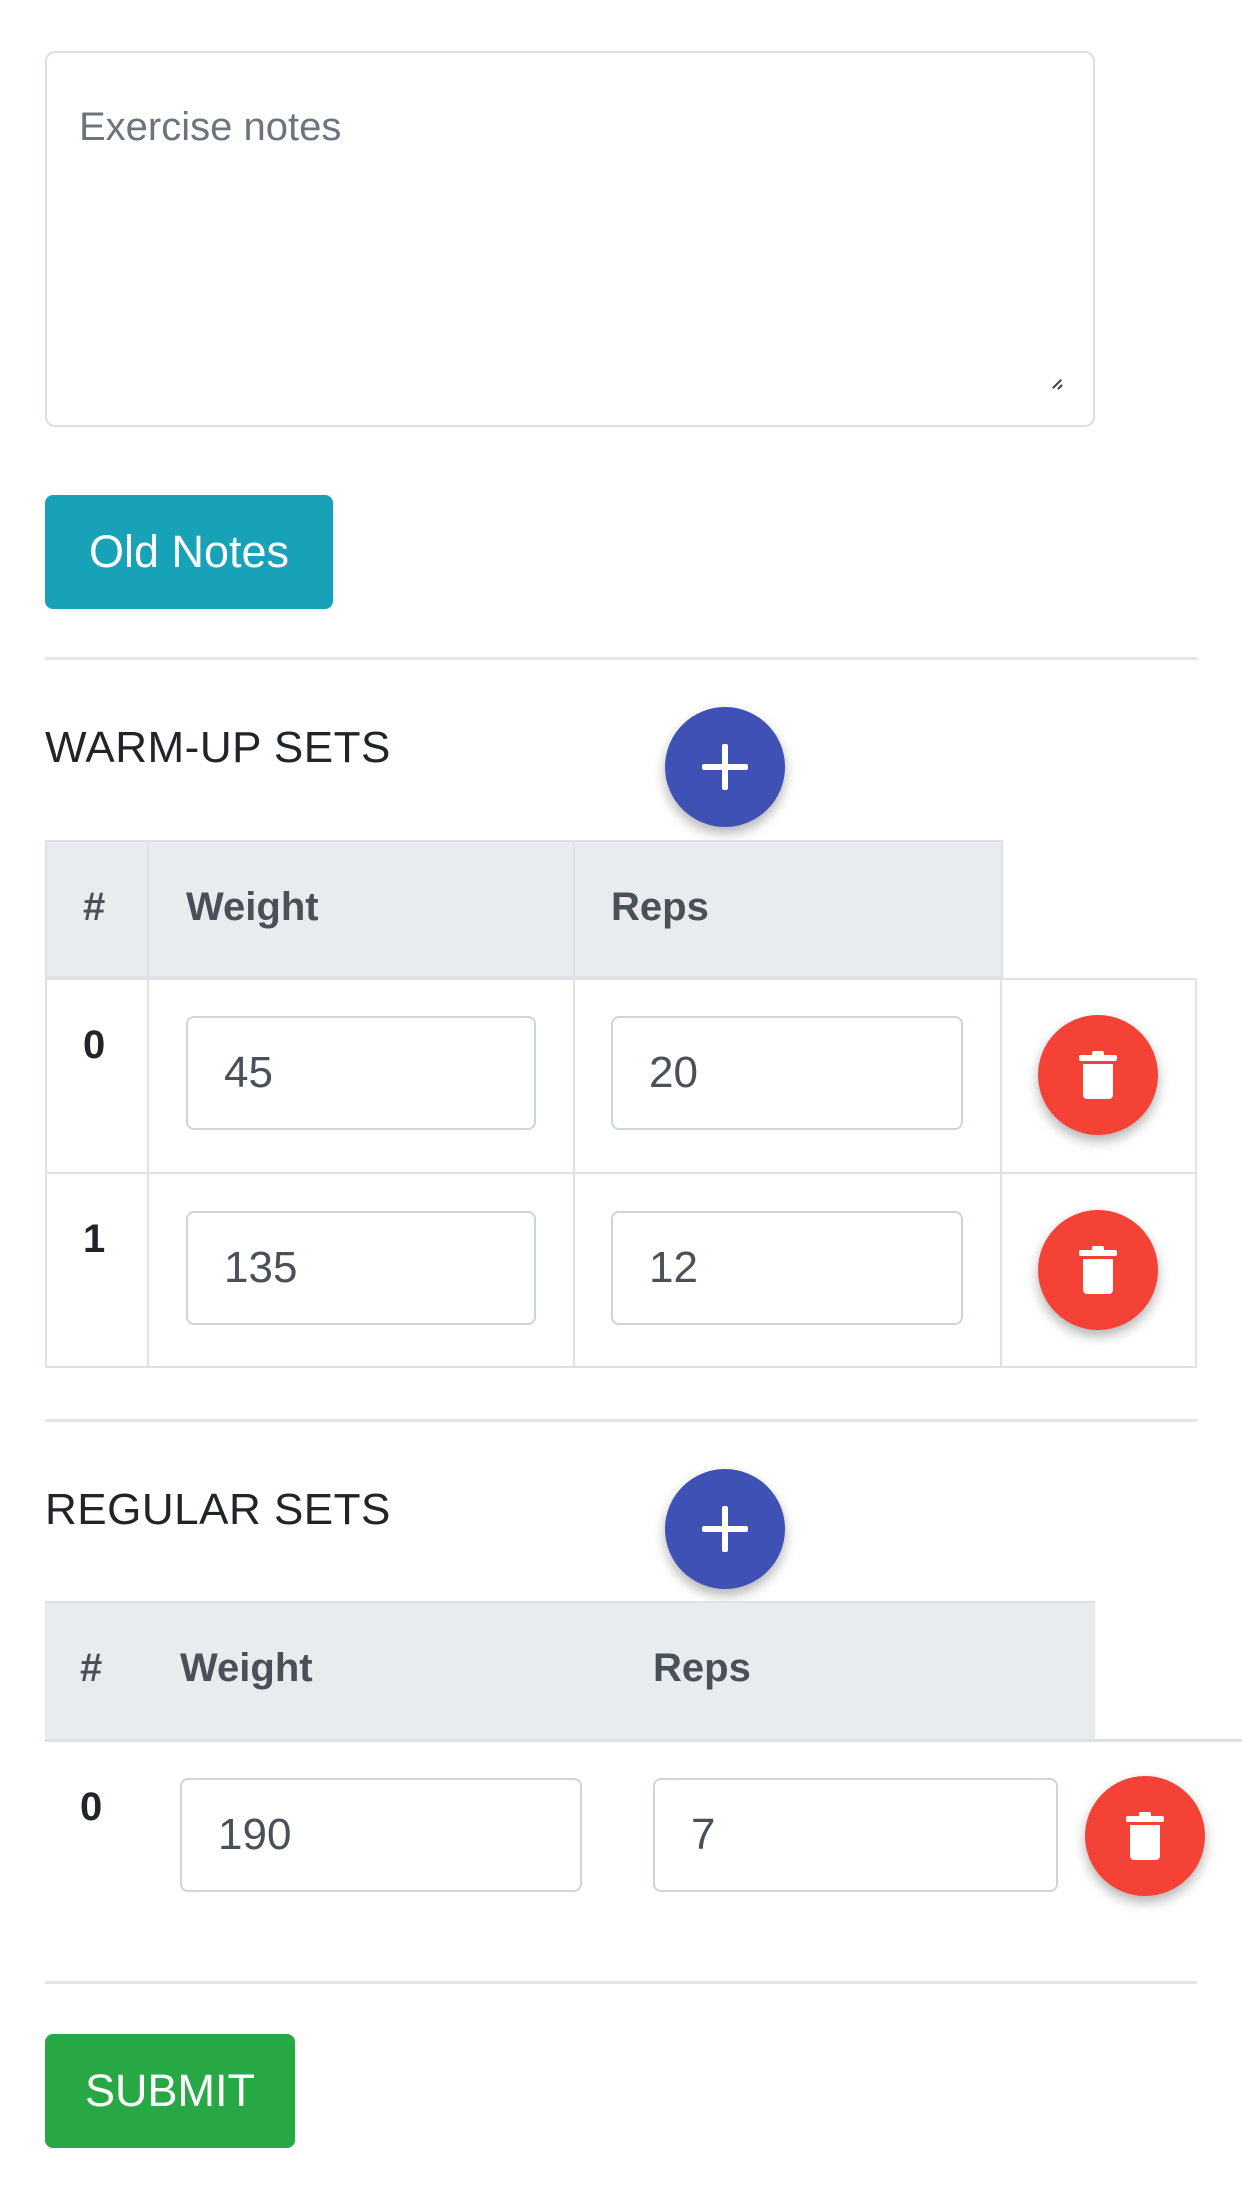 This screenshot has height=2208, width=1242. What do you see at coordinates (218, 747) in the screenshot?
I see `warmup-sets-title: WARM-UP SETS` at bounding box center [218, 747].